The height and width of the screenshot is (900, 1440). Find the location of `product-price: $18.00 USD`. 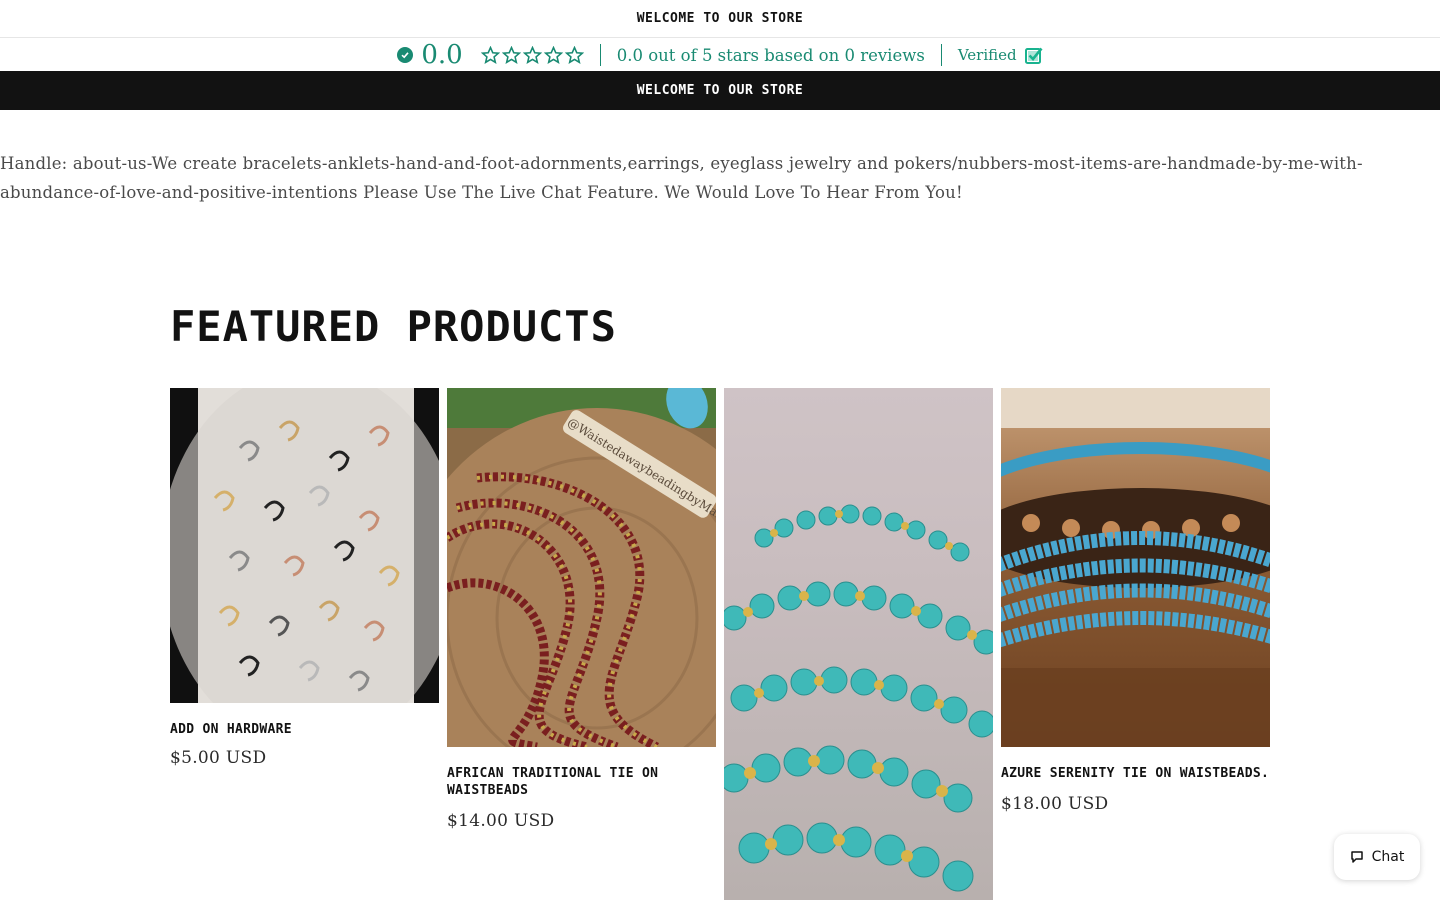

product-price: $18.00 USD is located at coordinates (1055, 804).